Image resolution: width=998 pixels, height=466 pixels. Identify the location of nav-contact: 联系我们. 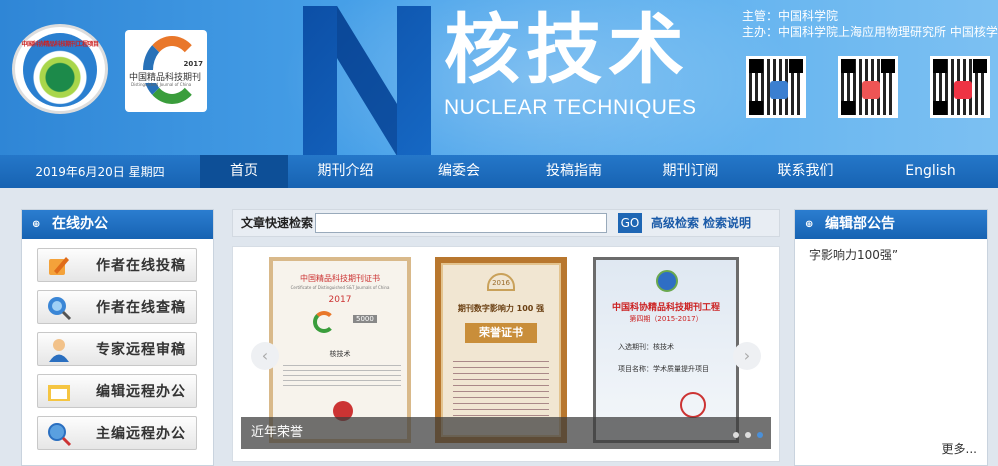
(805, 171).